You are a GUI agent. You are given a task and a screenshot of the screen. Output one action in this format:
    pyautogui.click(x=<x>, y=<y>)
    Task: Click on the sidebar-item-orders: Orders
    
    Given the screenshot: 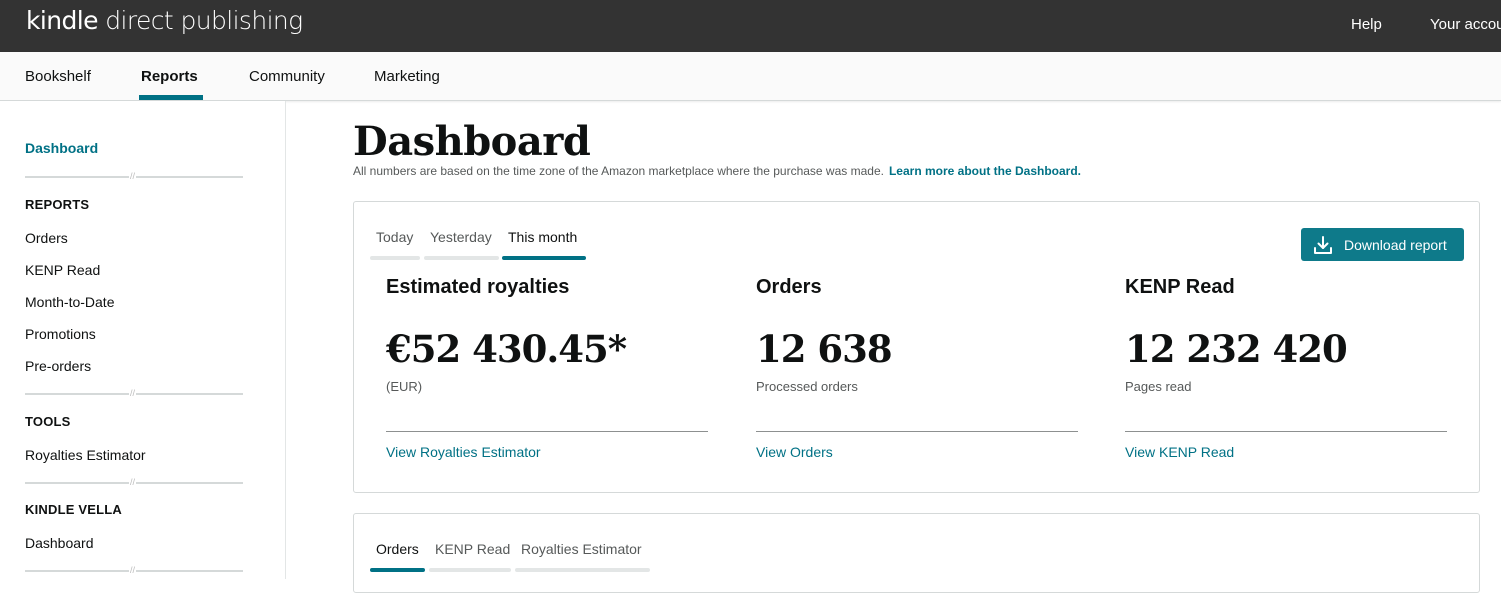 What is the action you would take?
    pyautogui.click(x=46, y=238)
    